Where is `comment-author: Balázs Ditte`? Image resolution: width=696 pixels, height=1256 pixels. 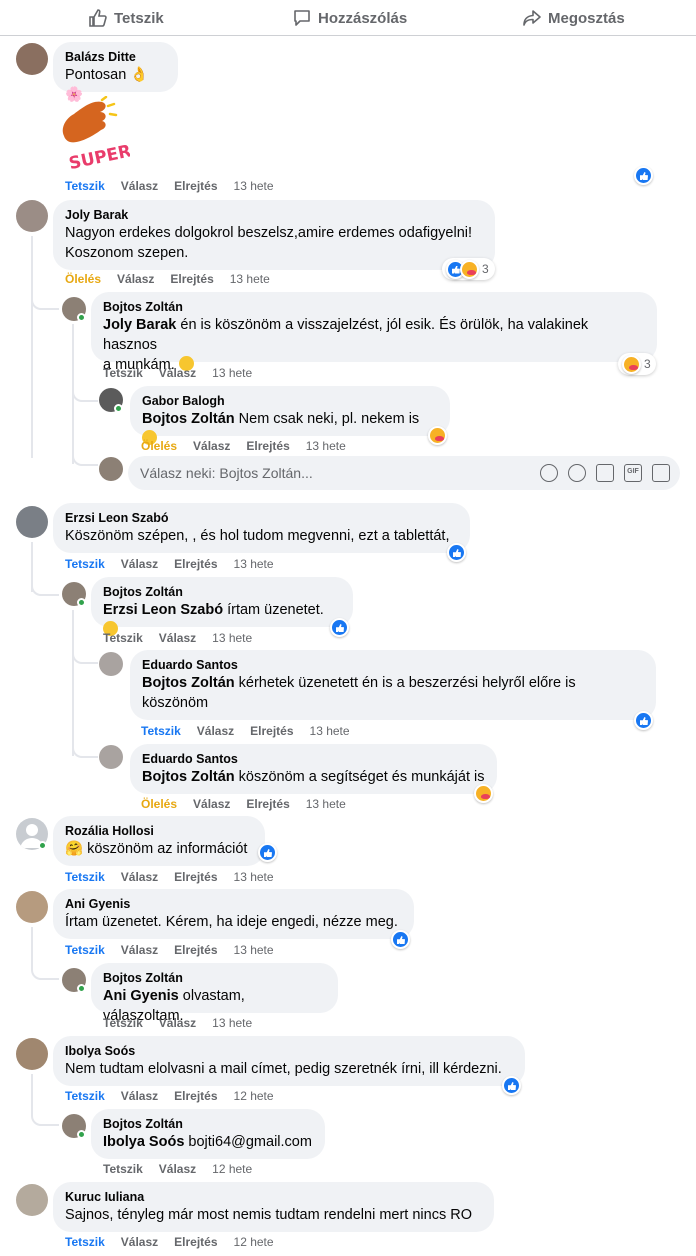
comment-author: Balázs Ditte is located at coordinates (115, 57).